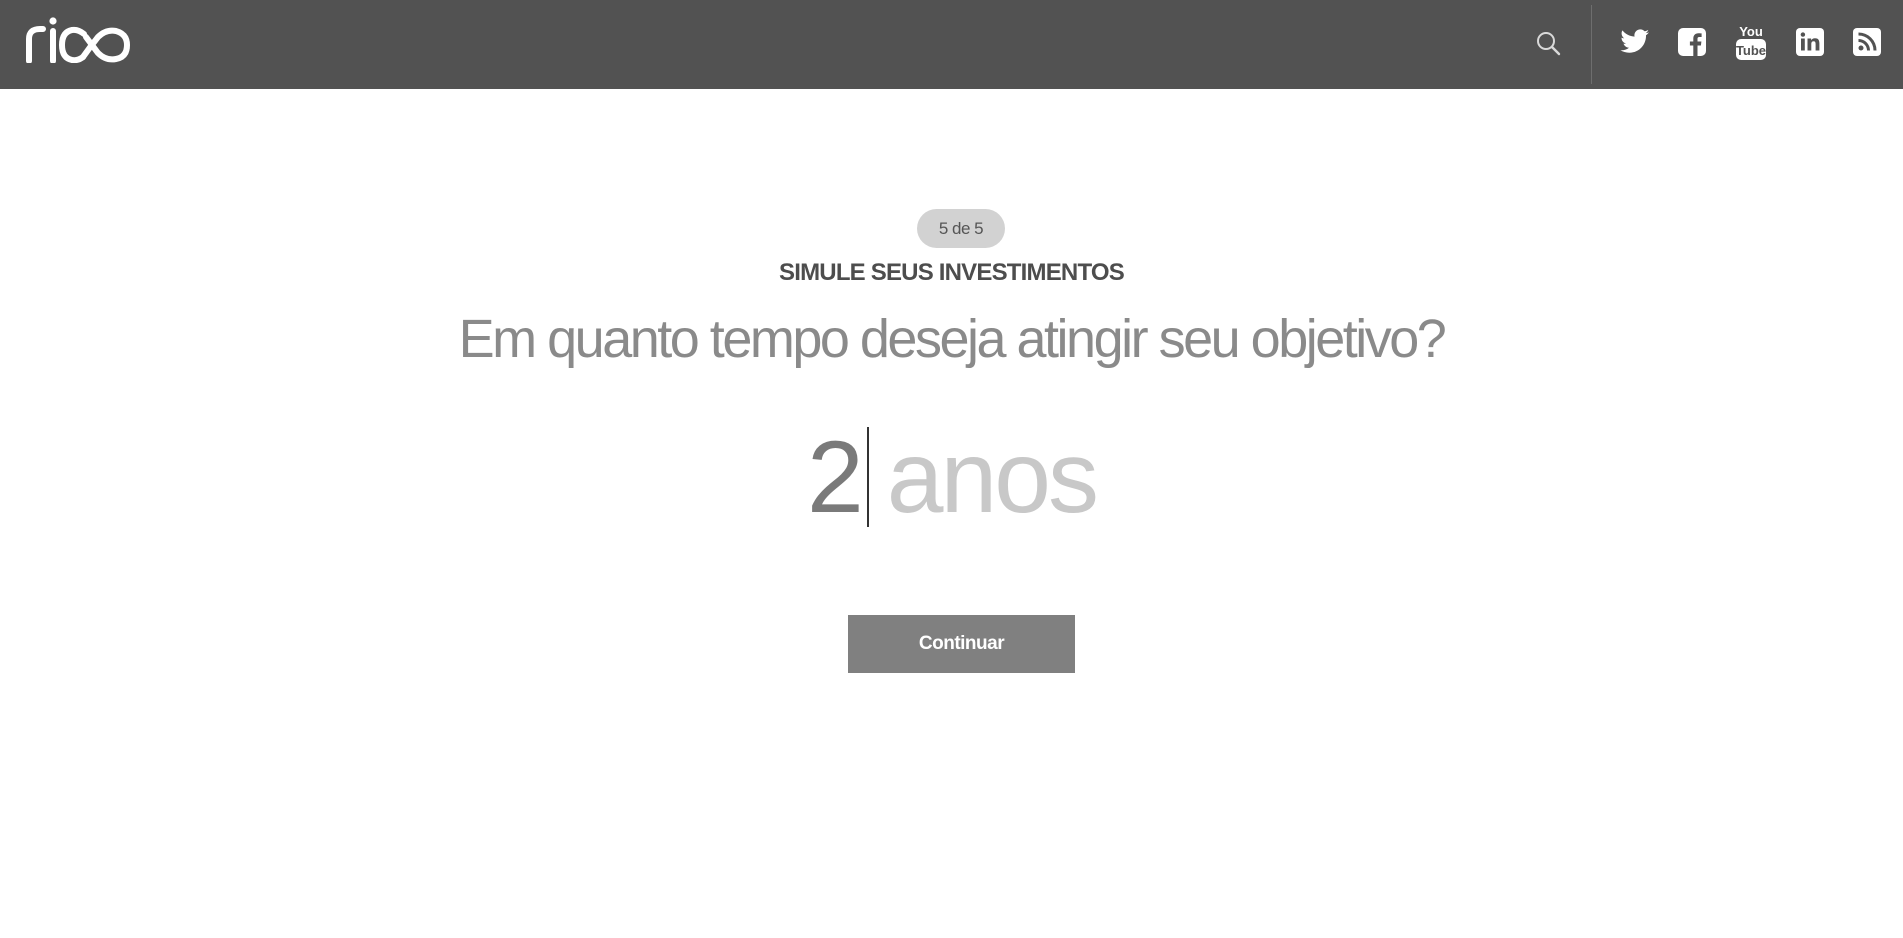 The height and width of the screenshot is (938, 1903). I want to click on youtube-icon: You Tube, so click(1751, 42).